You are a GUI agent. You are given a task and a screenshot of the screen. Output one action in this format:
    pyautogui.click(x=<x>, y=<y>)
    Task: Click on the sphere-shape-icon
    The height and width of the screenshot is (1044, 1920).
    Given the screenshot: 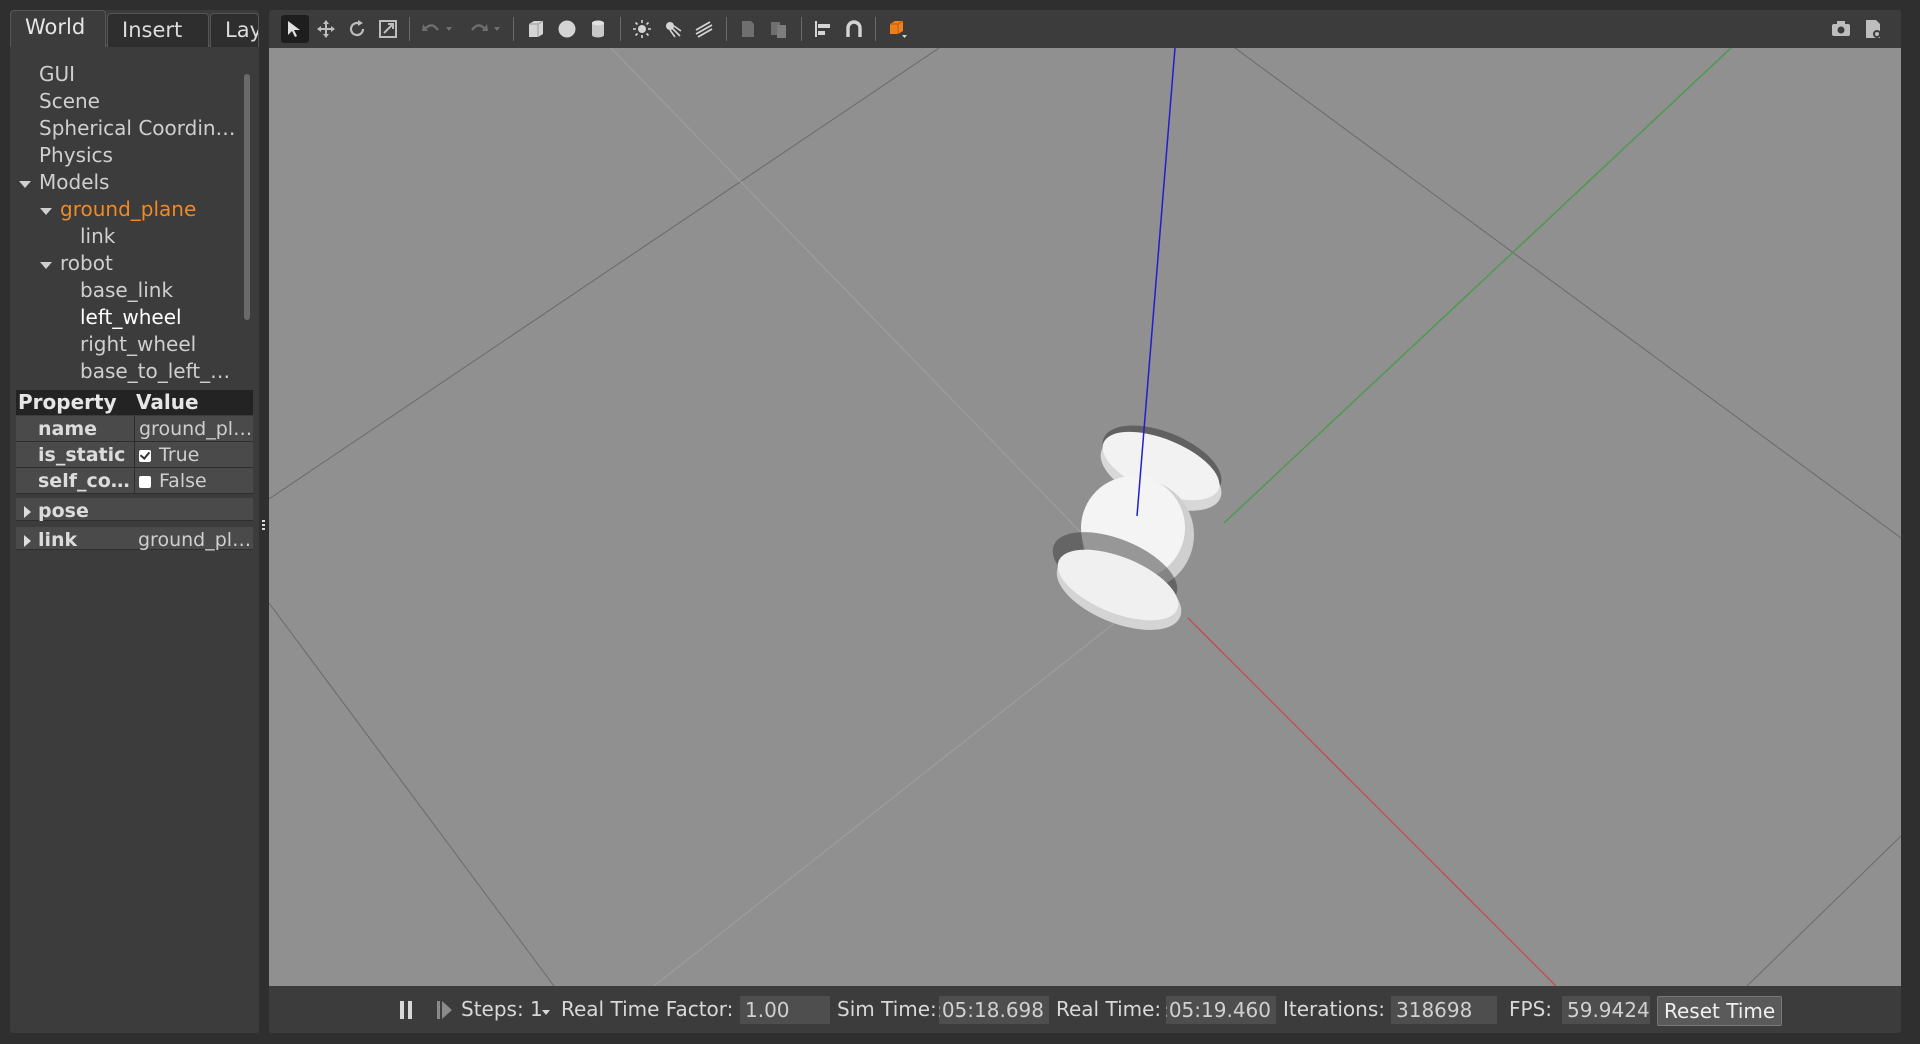 What is the action you would take?
    pyautogui.click(x=567, y=29)
    